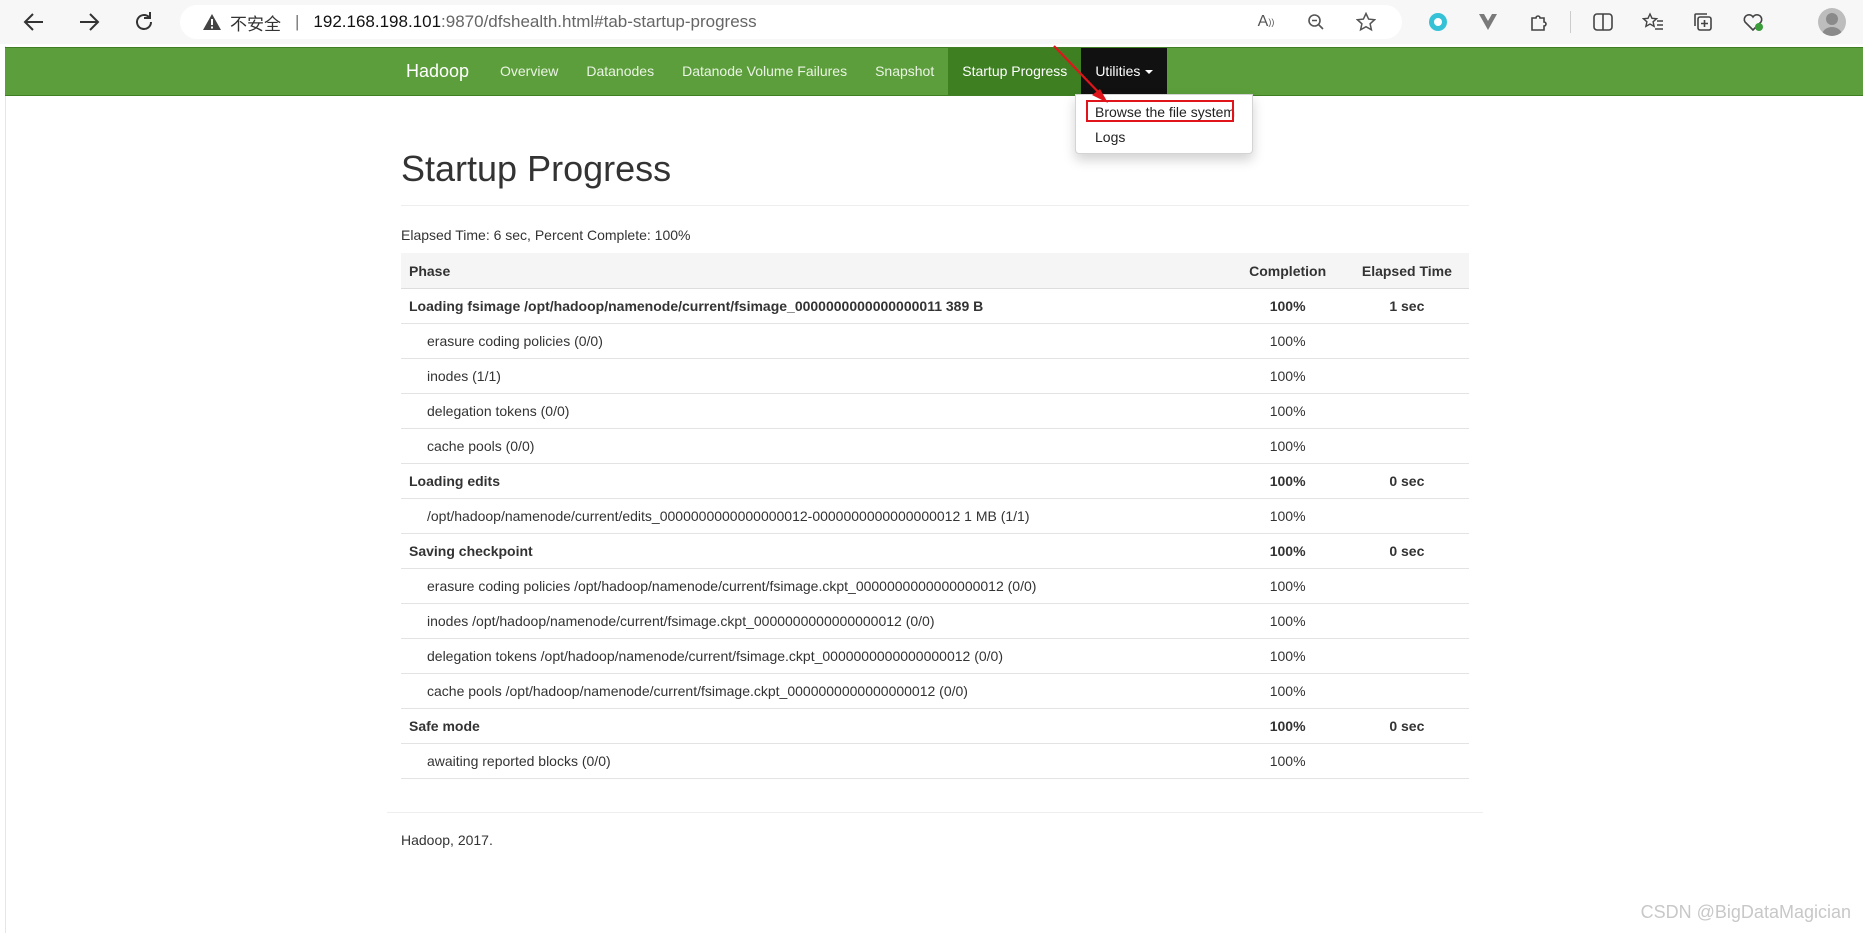 Image resolution: width=1863 pixels, height=933 pixels. I want to click on table-row: cache pools (0/0) 100%, so click(935, 446).